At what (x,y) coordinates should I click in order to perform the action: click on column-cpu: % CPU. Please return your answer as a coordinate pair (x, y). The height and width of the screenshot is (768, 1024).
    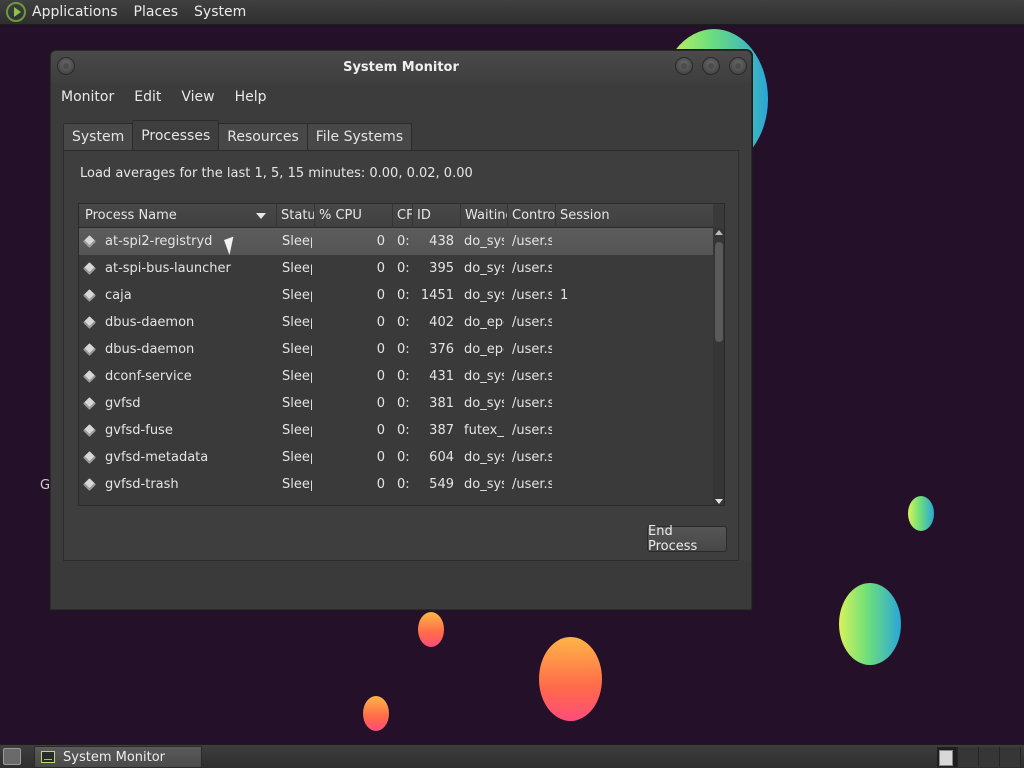
    Looking at the image, I should click on (354, 216).